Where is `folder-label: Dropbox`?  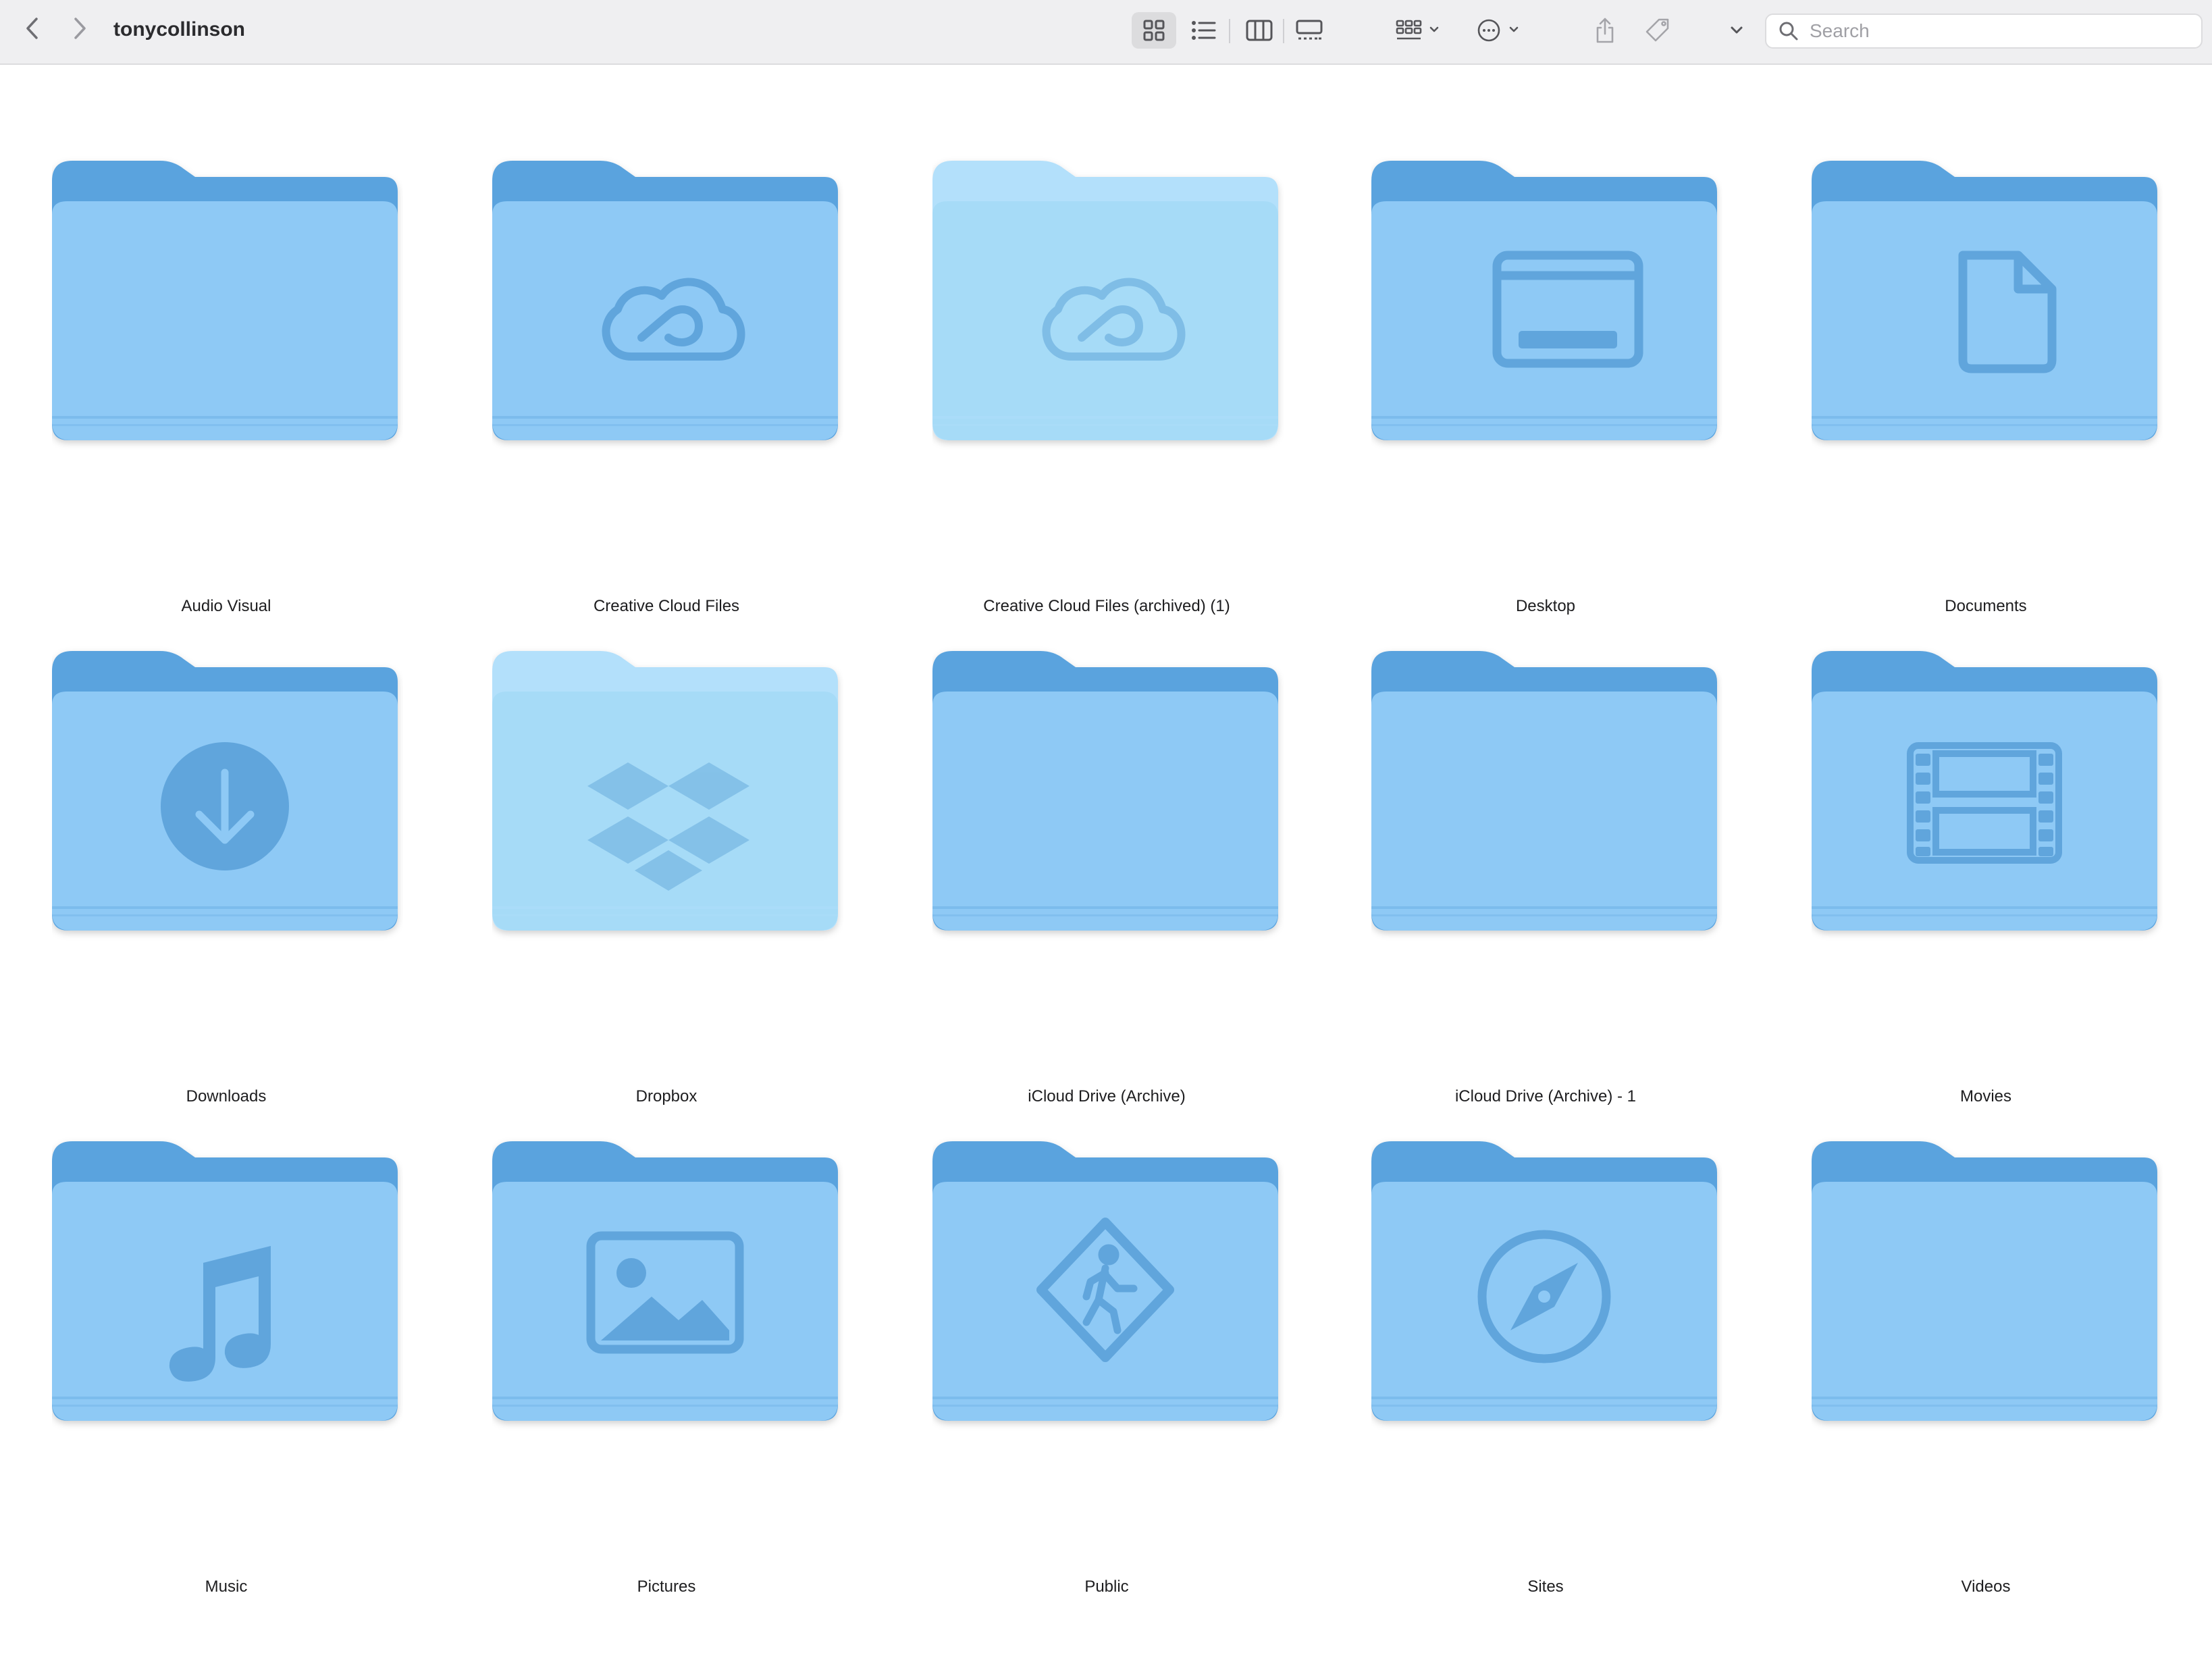
folder-label: Dropbox is located at coordinates (666, 1096).